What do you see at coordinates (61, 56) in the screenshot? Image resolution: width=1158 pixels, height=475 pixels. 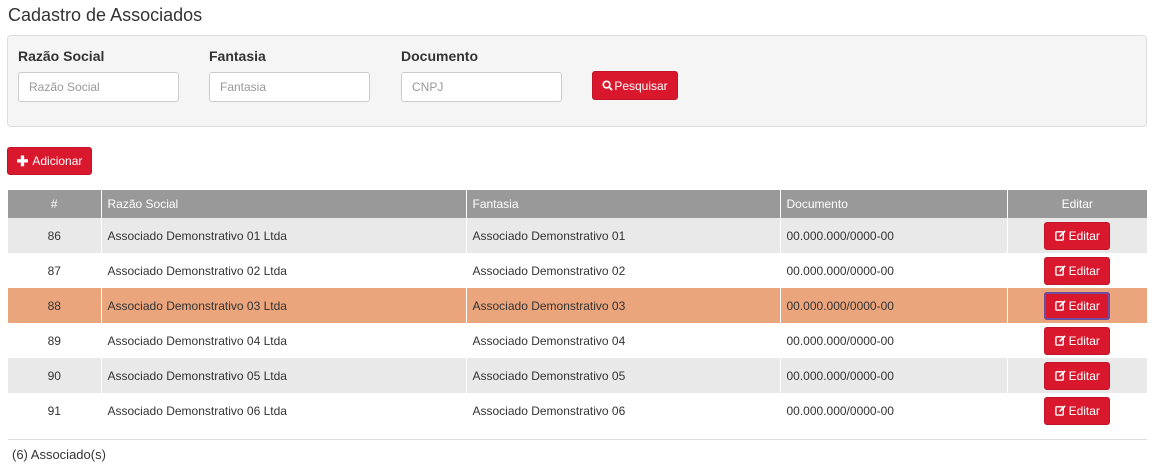 I see `razao-social-label: Razão Social` at bounding box center [61, 56].